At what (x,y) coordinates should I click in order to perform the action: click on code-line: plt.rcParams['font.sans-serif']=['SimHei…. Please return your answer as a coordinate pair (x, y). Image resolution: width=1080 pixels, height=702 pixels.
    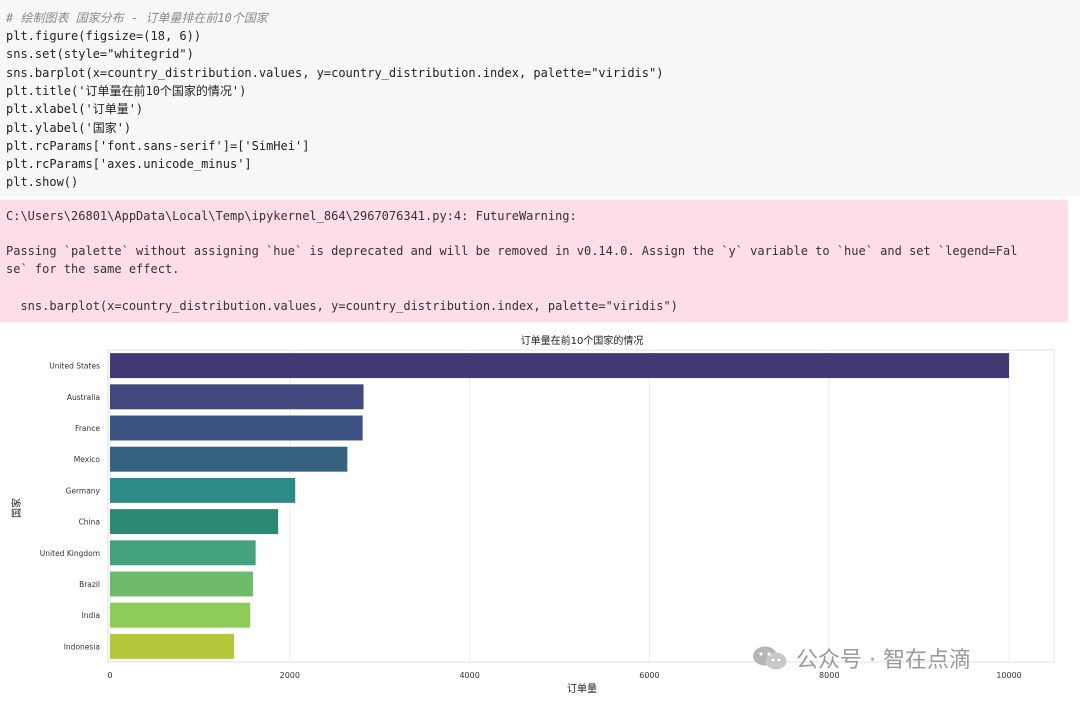
    Looking at the image, I should click on (158, 146).